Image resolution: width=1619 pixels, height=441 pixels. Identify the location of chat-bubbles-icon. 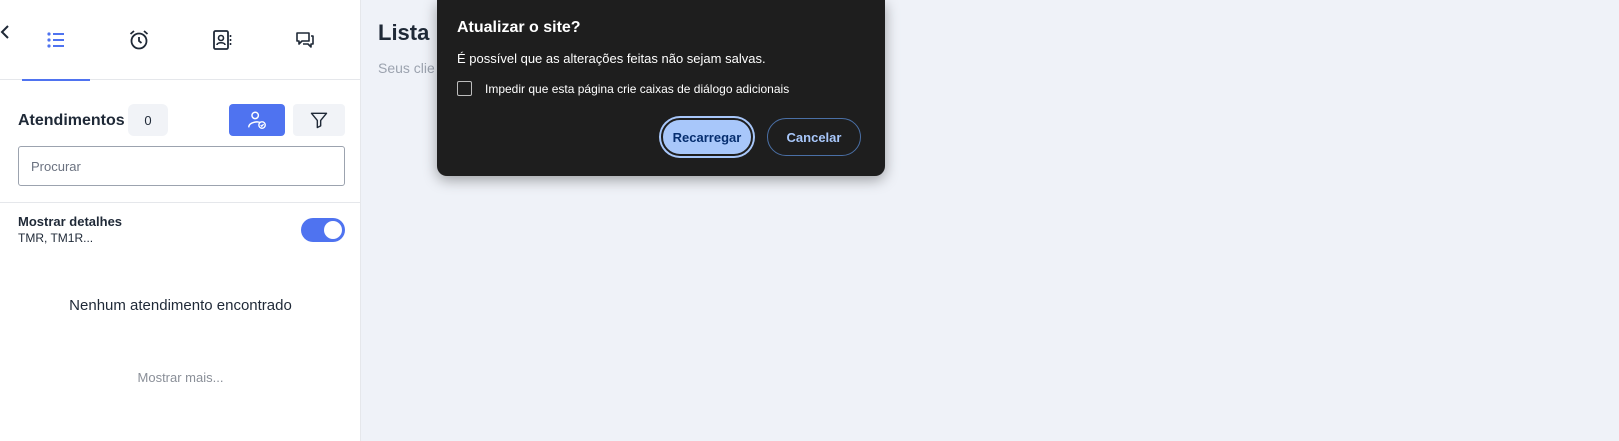
(305, 40).